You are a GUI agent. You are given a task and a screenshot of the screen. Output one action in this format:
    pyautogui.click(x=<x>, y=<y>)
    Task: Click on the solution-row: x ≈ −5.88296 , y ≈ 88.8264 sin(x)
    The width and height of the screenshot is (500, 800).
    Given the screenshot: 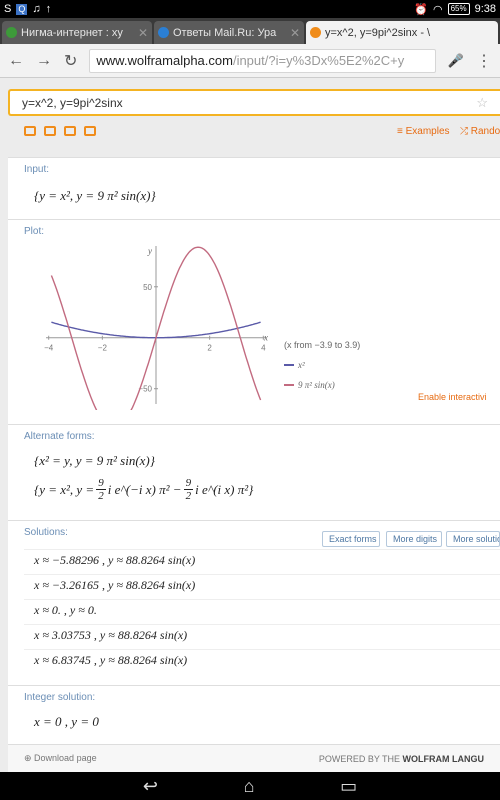 What is the action you would take?
    pyautogui.click(x=262, y=560)
    